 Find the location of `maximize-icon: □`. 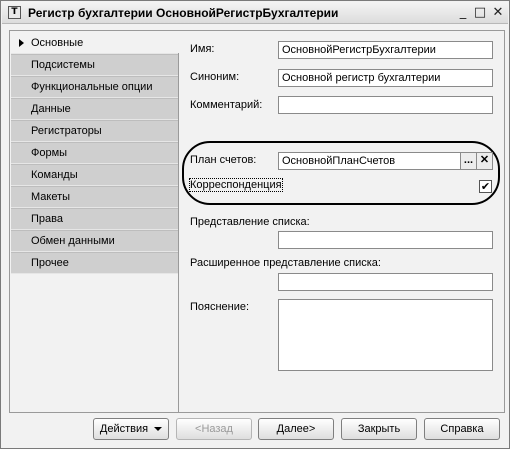

maximize-icon: □ is located at coordinates (480, 13).